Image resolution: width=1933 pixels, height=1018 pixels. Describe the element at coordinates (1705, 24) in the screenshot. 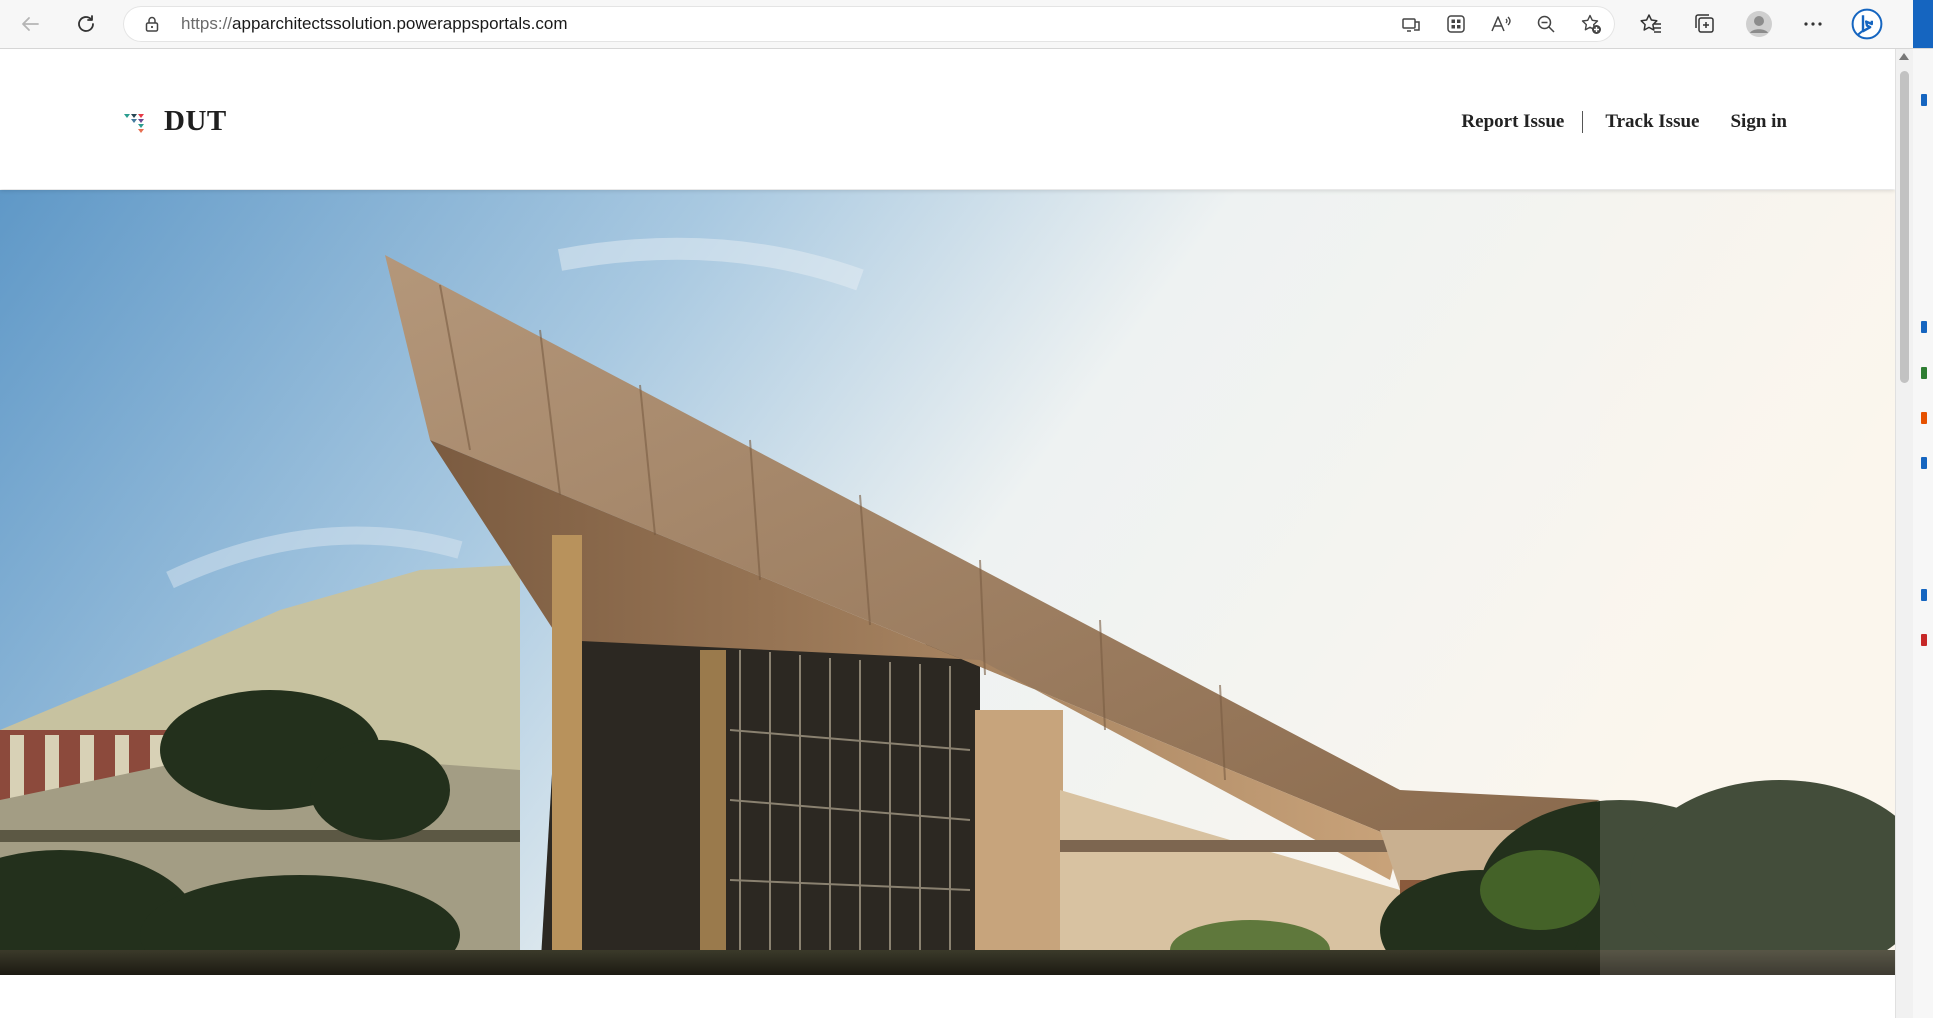

I see `collections-icon` at that location.